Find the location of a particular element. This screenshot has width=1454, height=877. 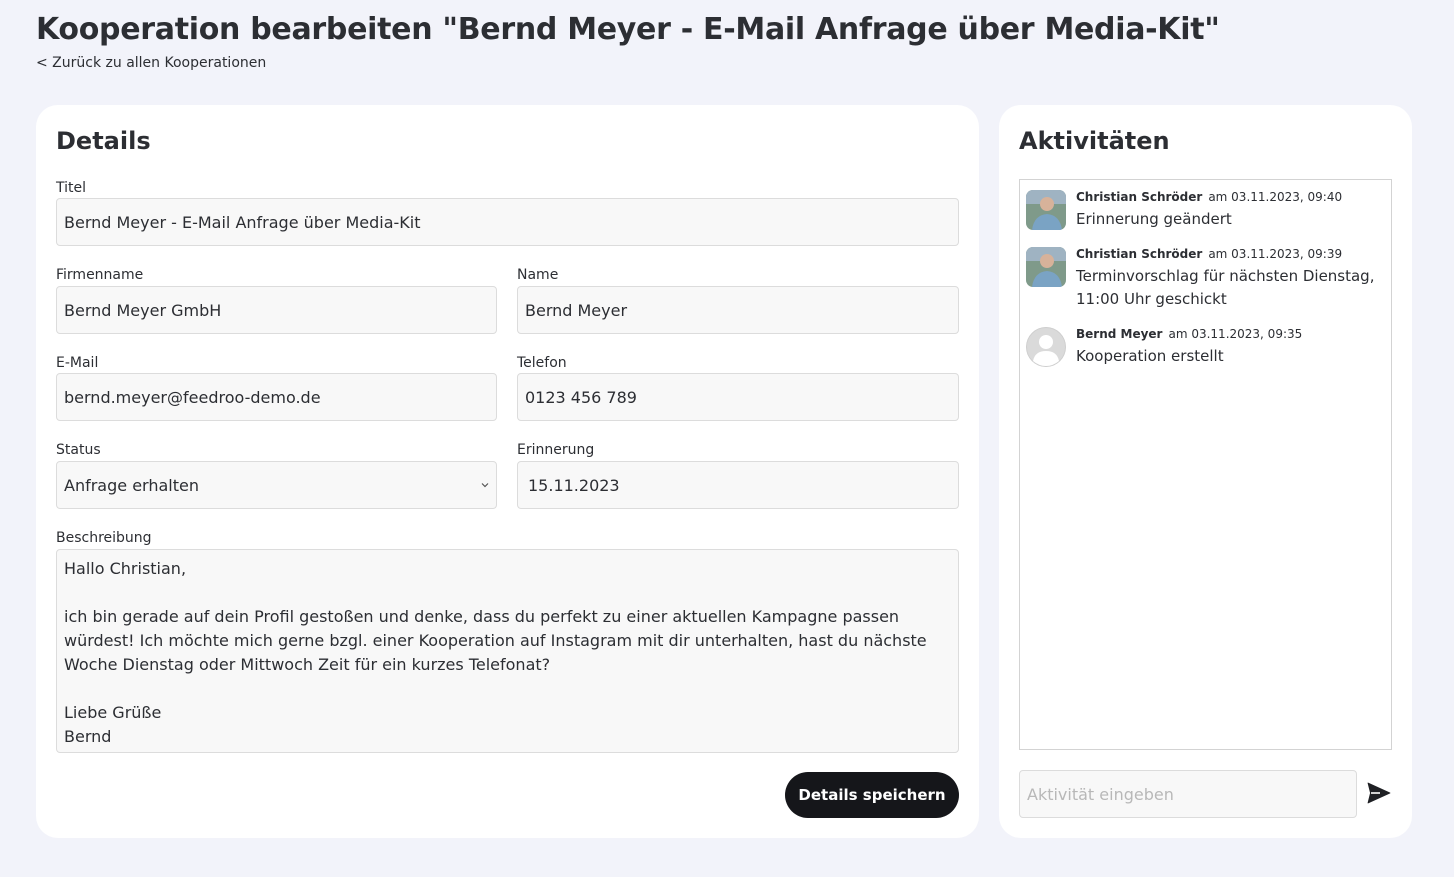

phone-input: 0123 456 789 is located at coordinates (738, 397).